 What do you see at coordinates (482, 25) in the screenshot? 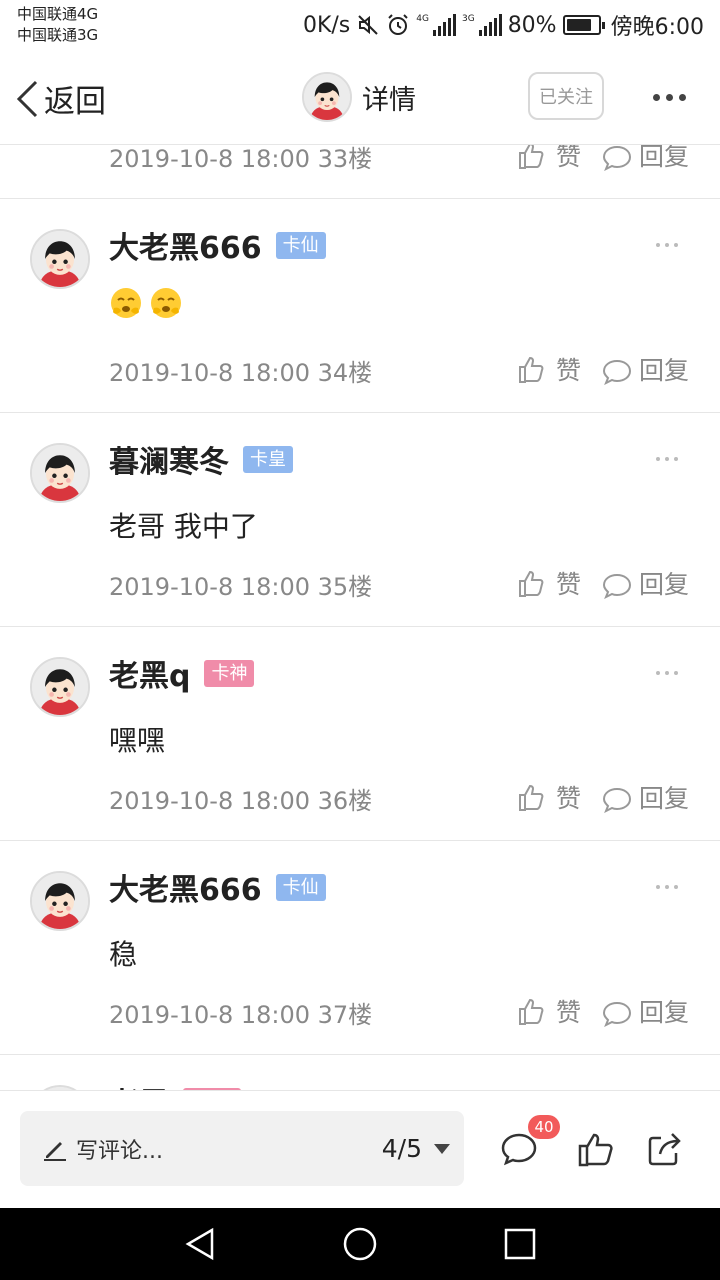
I see `signal-3g-icon: 3G` at bounding box center [482, 25].